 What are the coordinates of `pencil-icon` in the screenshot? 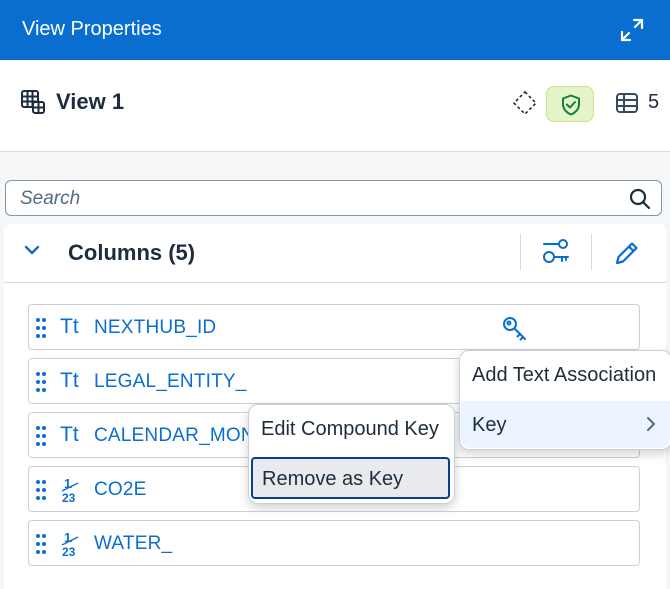 It's located at (627, 253).